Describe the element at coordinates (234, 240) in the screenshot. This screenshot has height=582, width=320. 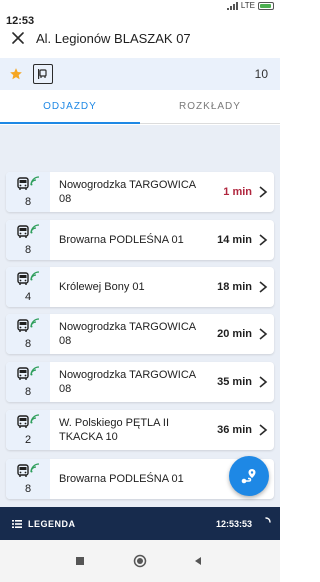
I see `departure-time: 14 min` at that location.